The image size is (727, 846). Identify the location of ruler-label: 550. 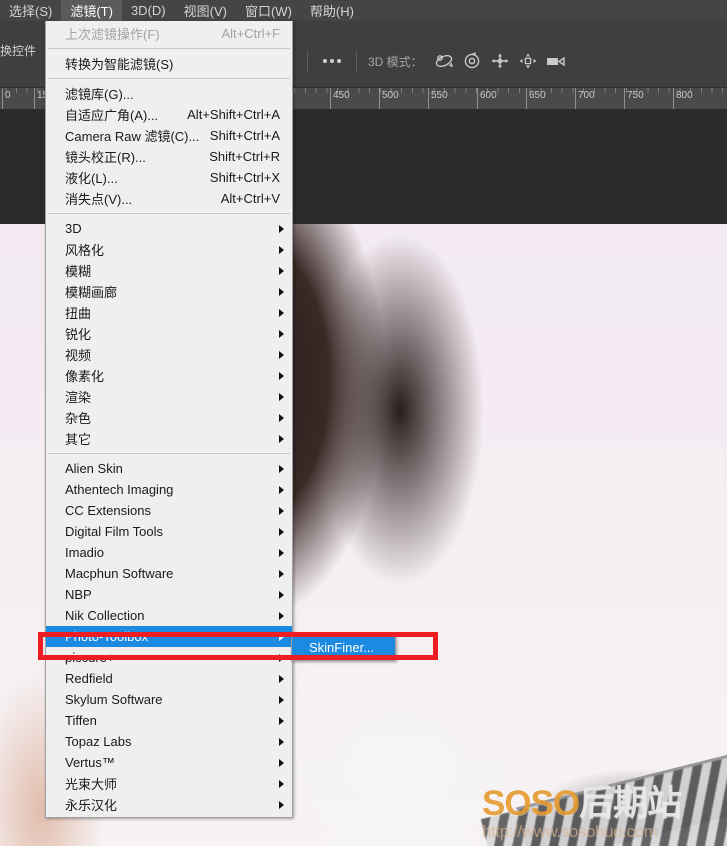
(439, 95).